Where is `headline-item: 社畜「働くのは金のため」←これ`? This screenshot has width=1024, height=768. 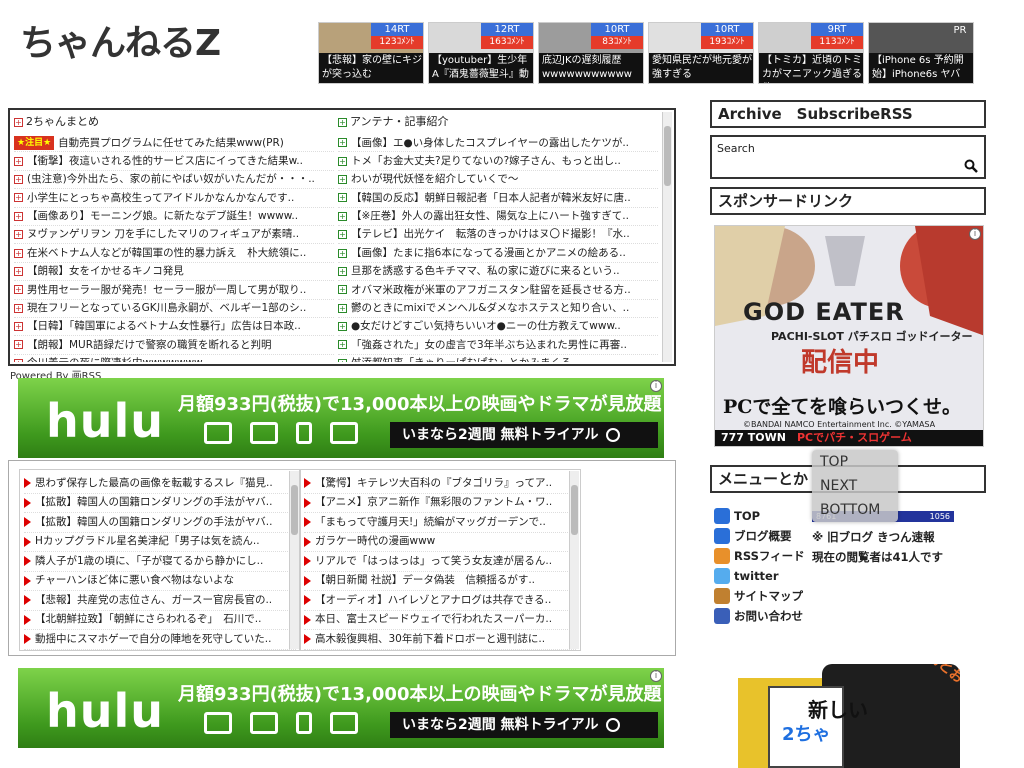 headline-item: 社畜「働くのは金のため」←これ is located at coordinates (440, 650).